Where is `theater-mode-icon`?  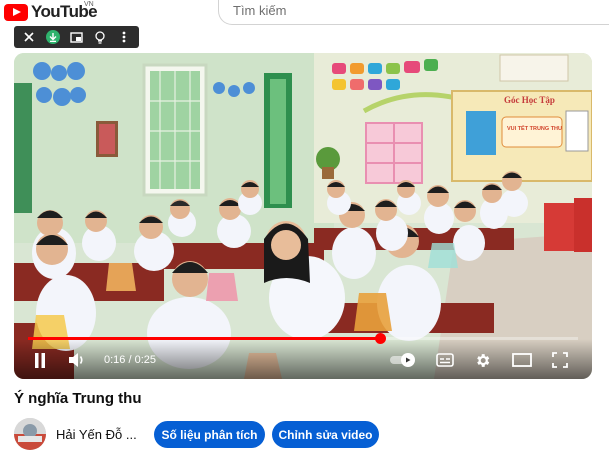
theater-mode-icon is located at coordinates (522, 360).